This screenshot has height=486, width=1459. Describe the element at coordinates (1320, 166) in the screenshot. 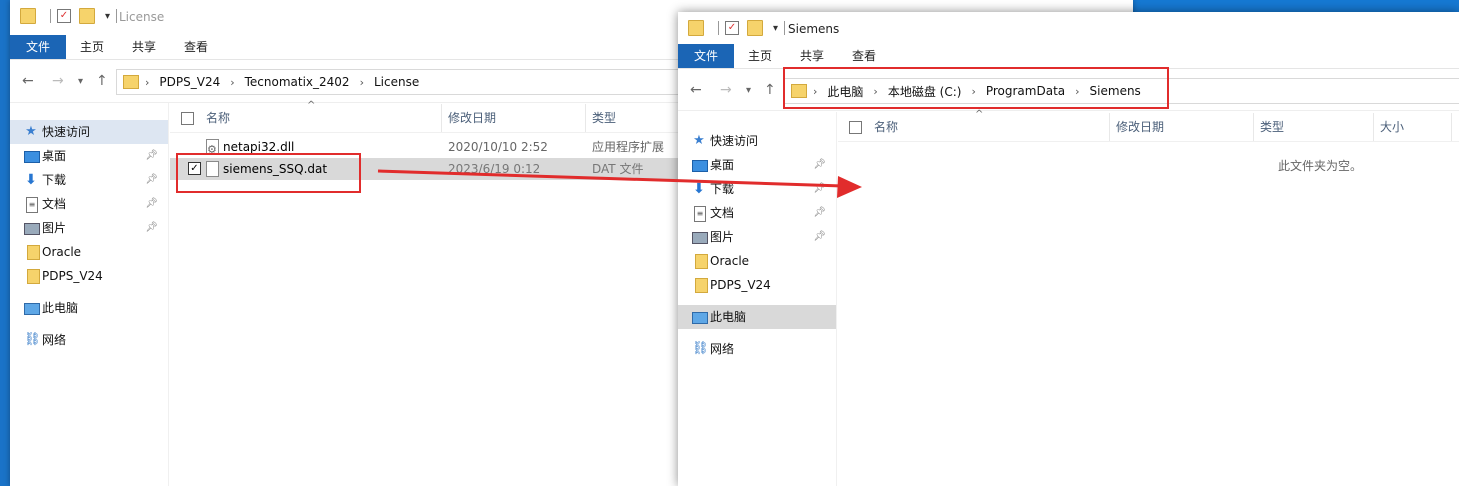

I see `empty-folder-message: 此文件夹为空。` at that location.